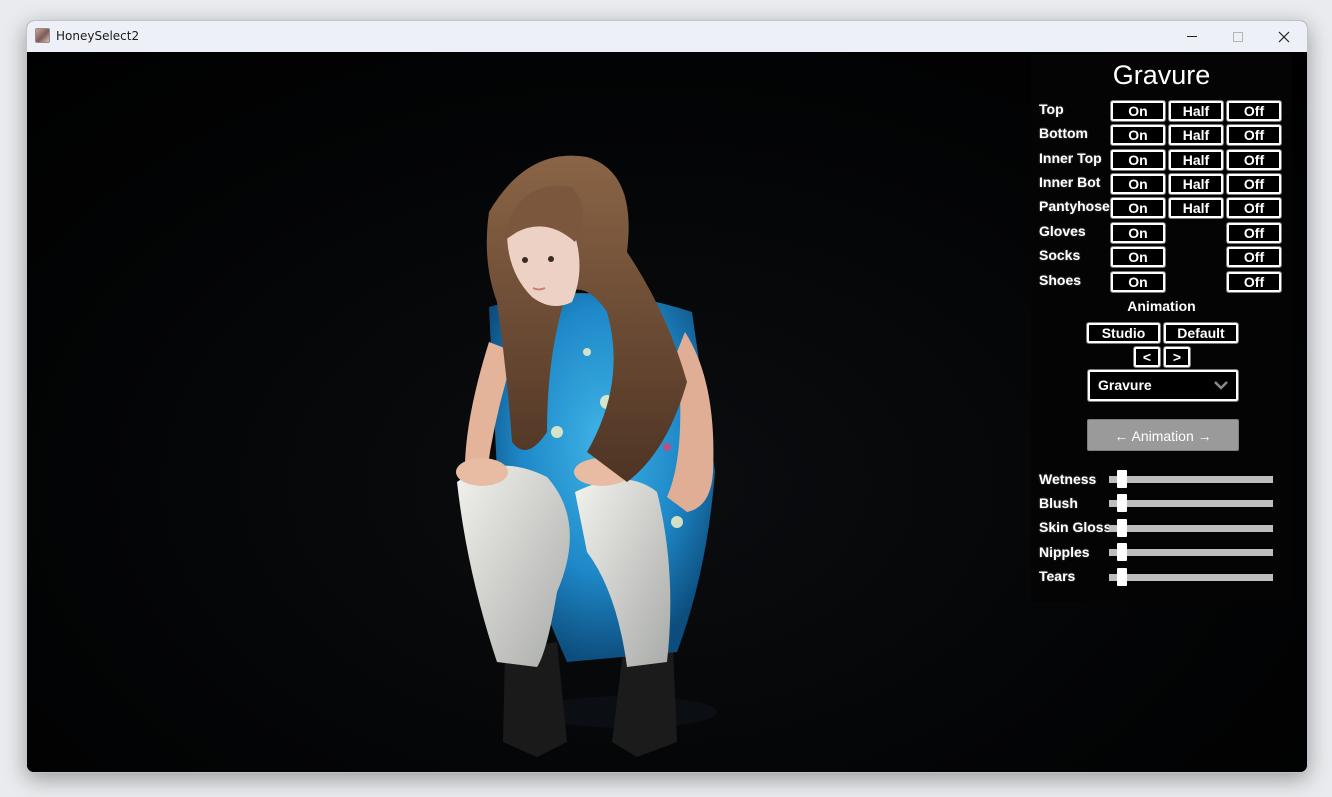 This screenshot has height=797, width=1332. I want to click on bottom-half-button: Half, so click(1196, 135).